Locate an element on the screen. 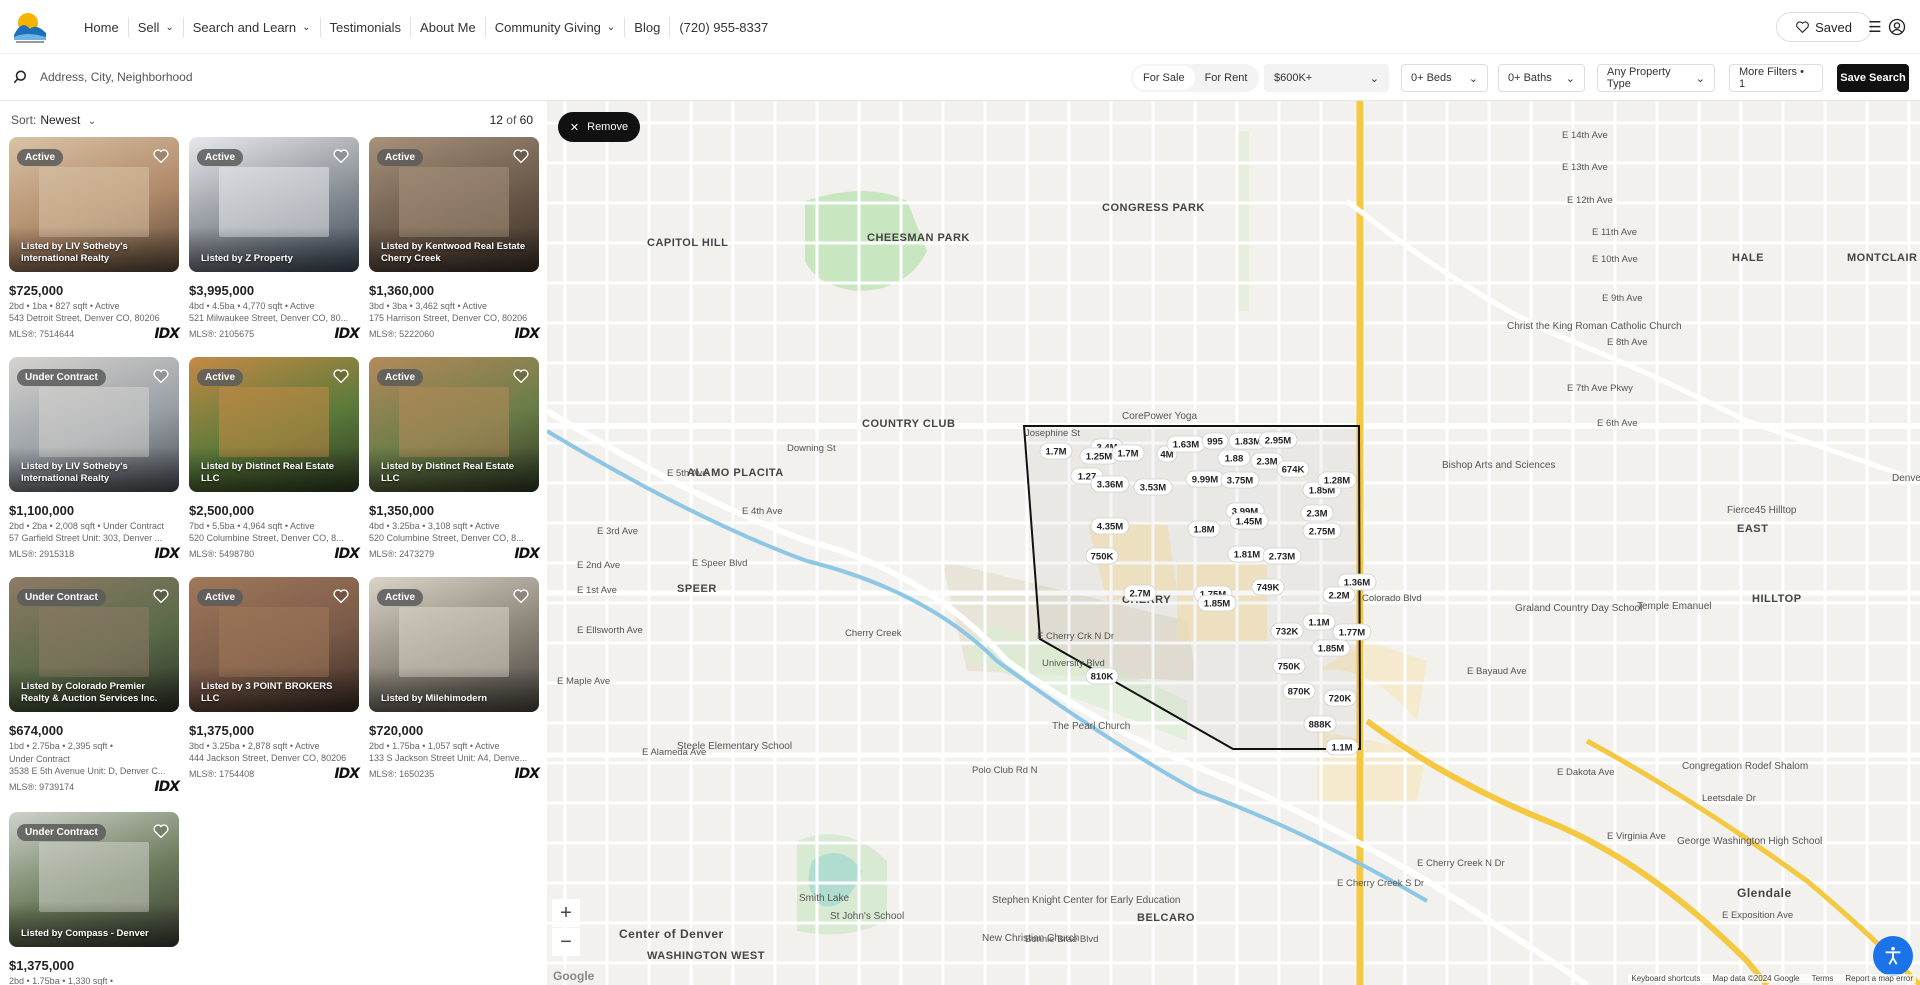  price-pin: 9.99M is located at coordinates (1205, 479).